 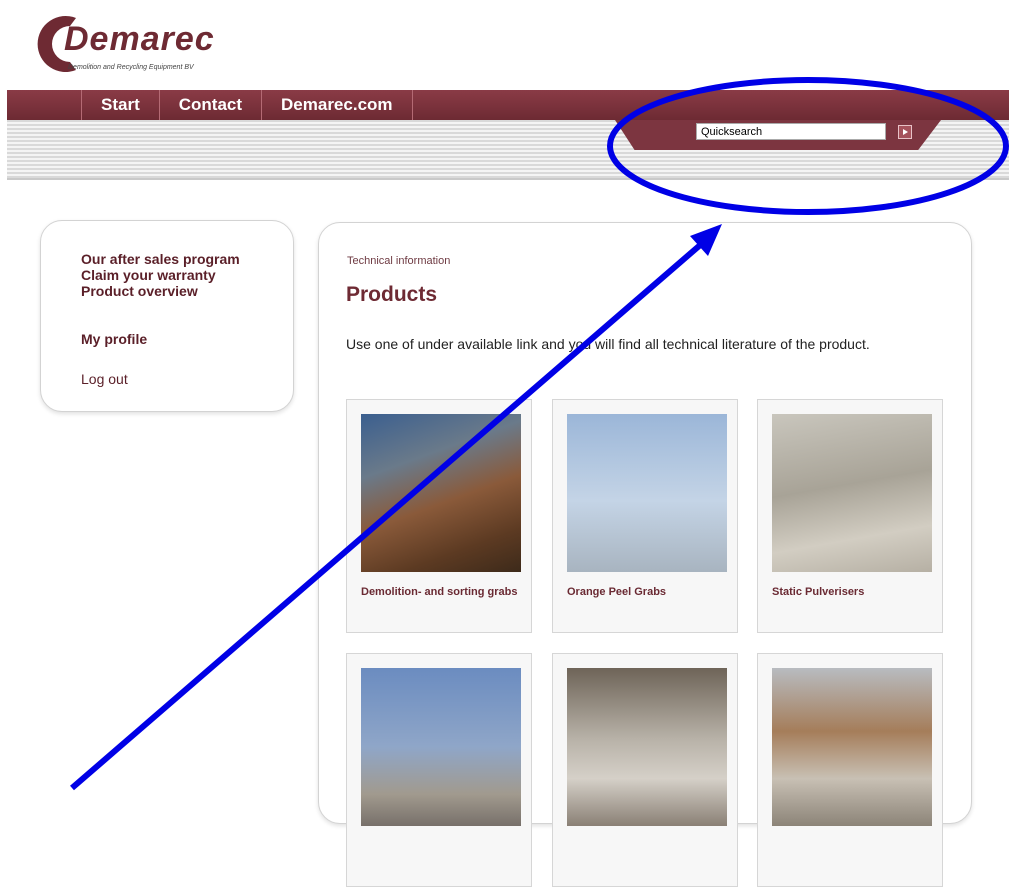 I want to click on main-nav: Start Contact Demarec.com, so click(x=247, y=105).